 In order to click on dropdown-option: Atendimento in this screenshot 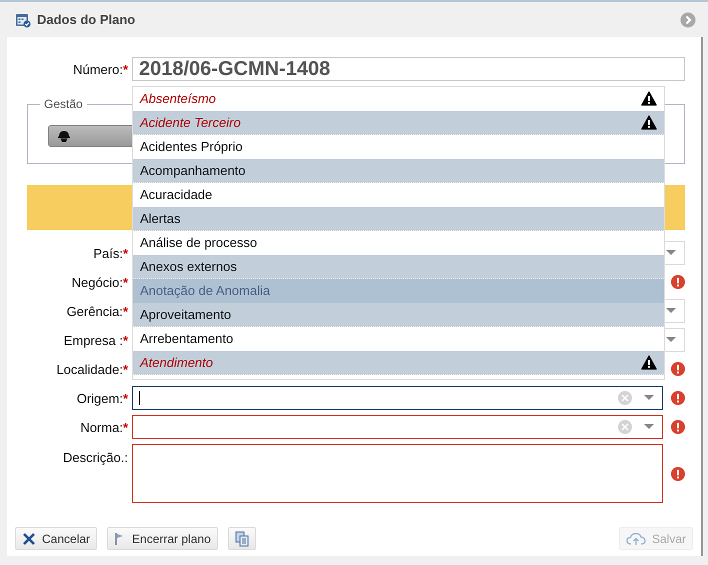, I will do `click(398, 363)`.